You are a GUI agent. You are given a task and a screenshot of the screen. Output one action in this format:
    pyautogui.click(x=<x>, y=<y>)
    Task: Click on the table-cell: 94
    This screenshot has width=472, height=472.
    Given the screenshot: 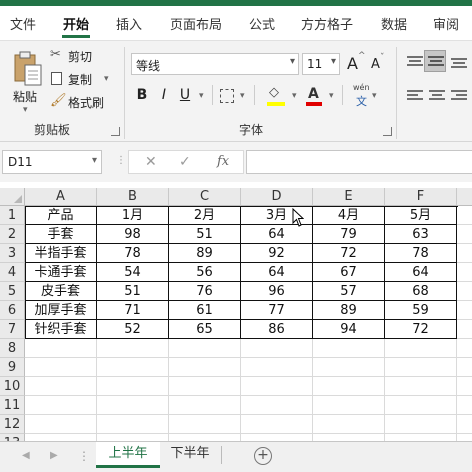 What is the action you would take?
    pyautogui.click(x=349, y=329)
    